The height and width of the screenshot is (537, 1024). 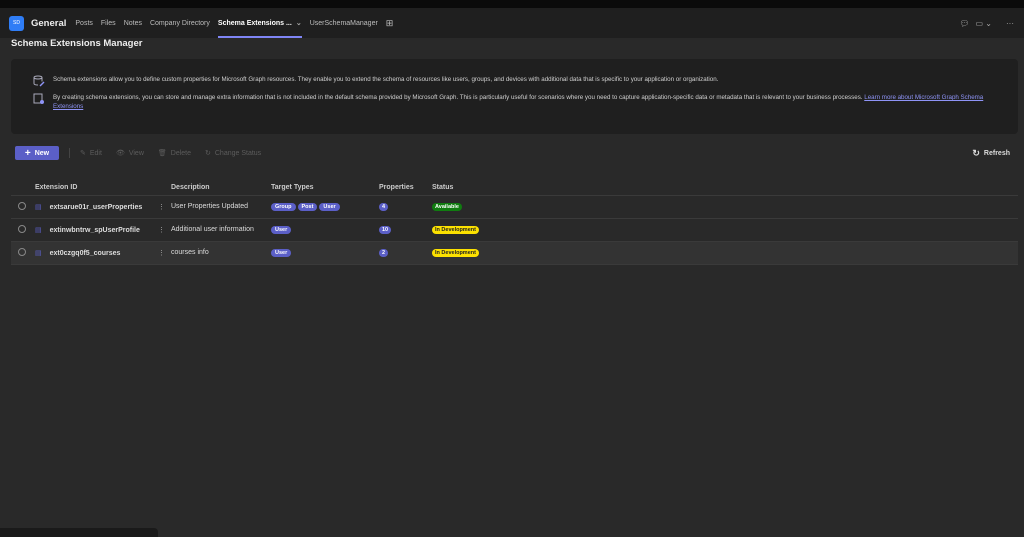 What do you see at coordinates (996, 153) in the screenshot?
I see `refresh-label: Refresh` at bounding box center [996, 153].